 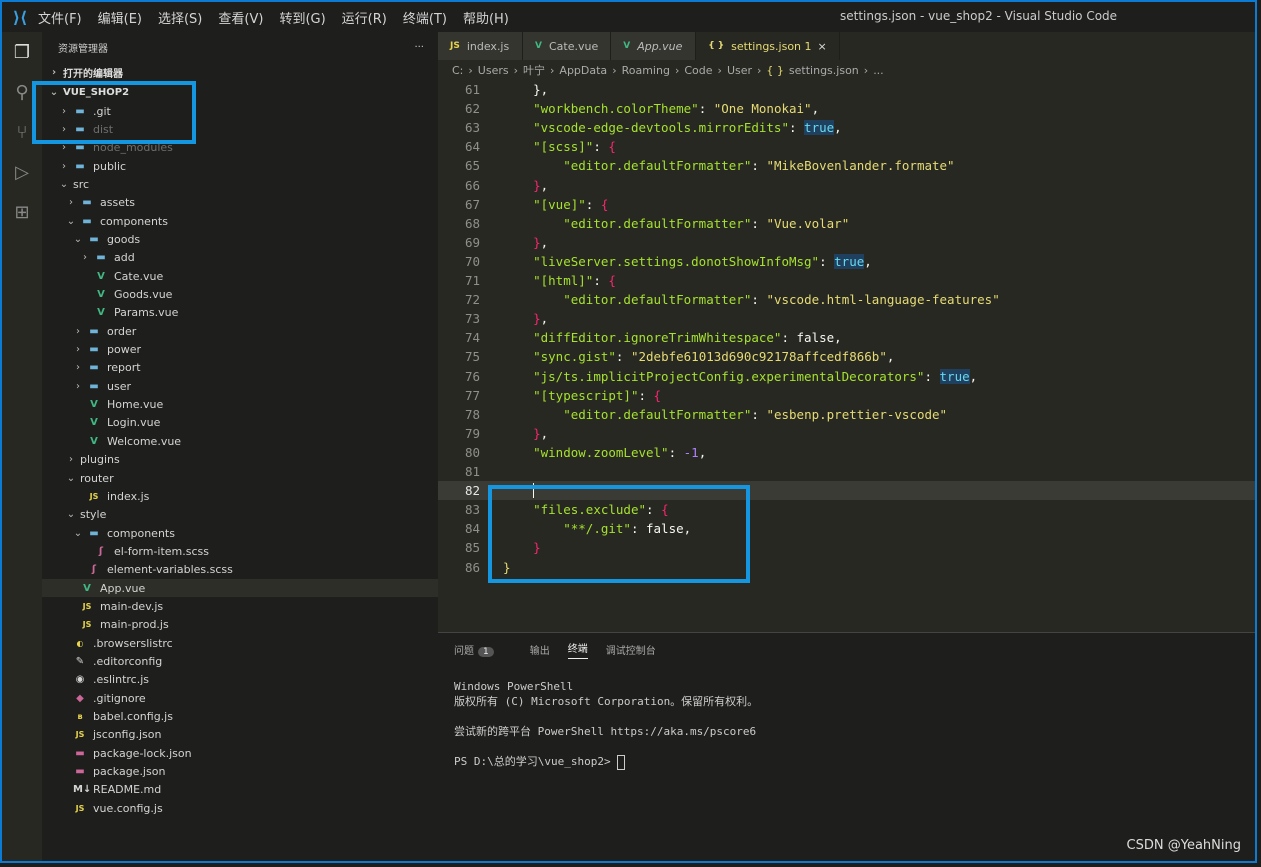 I want to click on tree-item: JS main-prod.js, so click(x=251, y=625).